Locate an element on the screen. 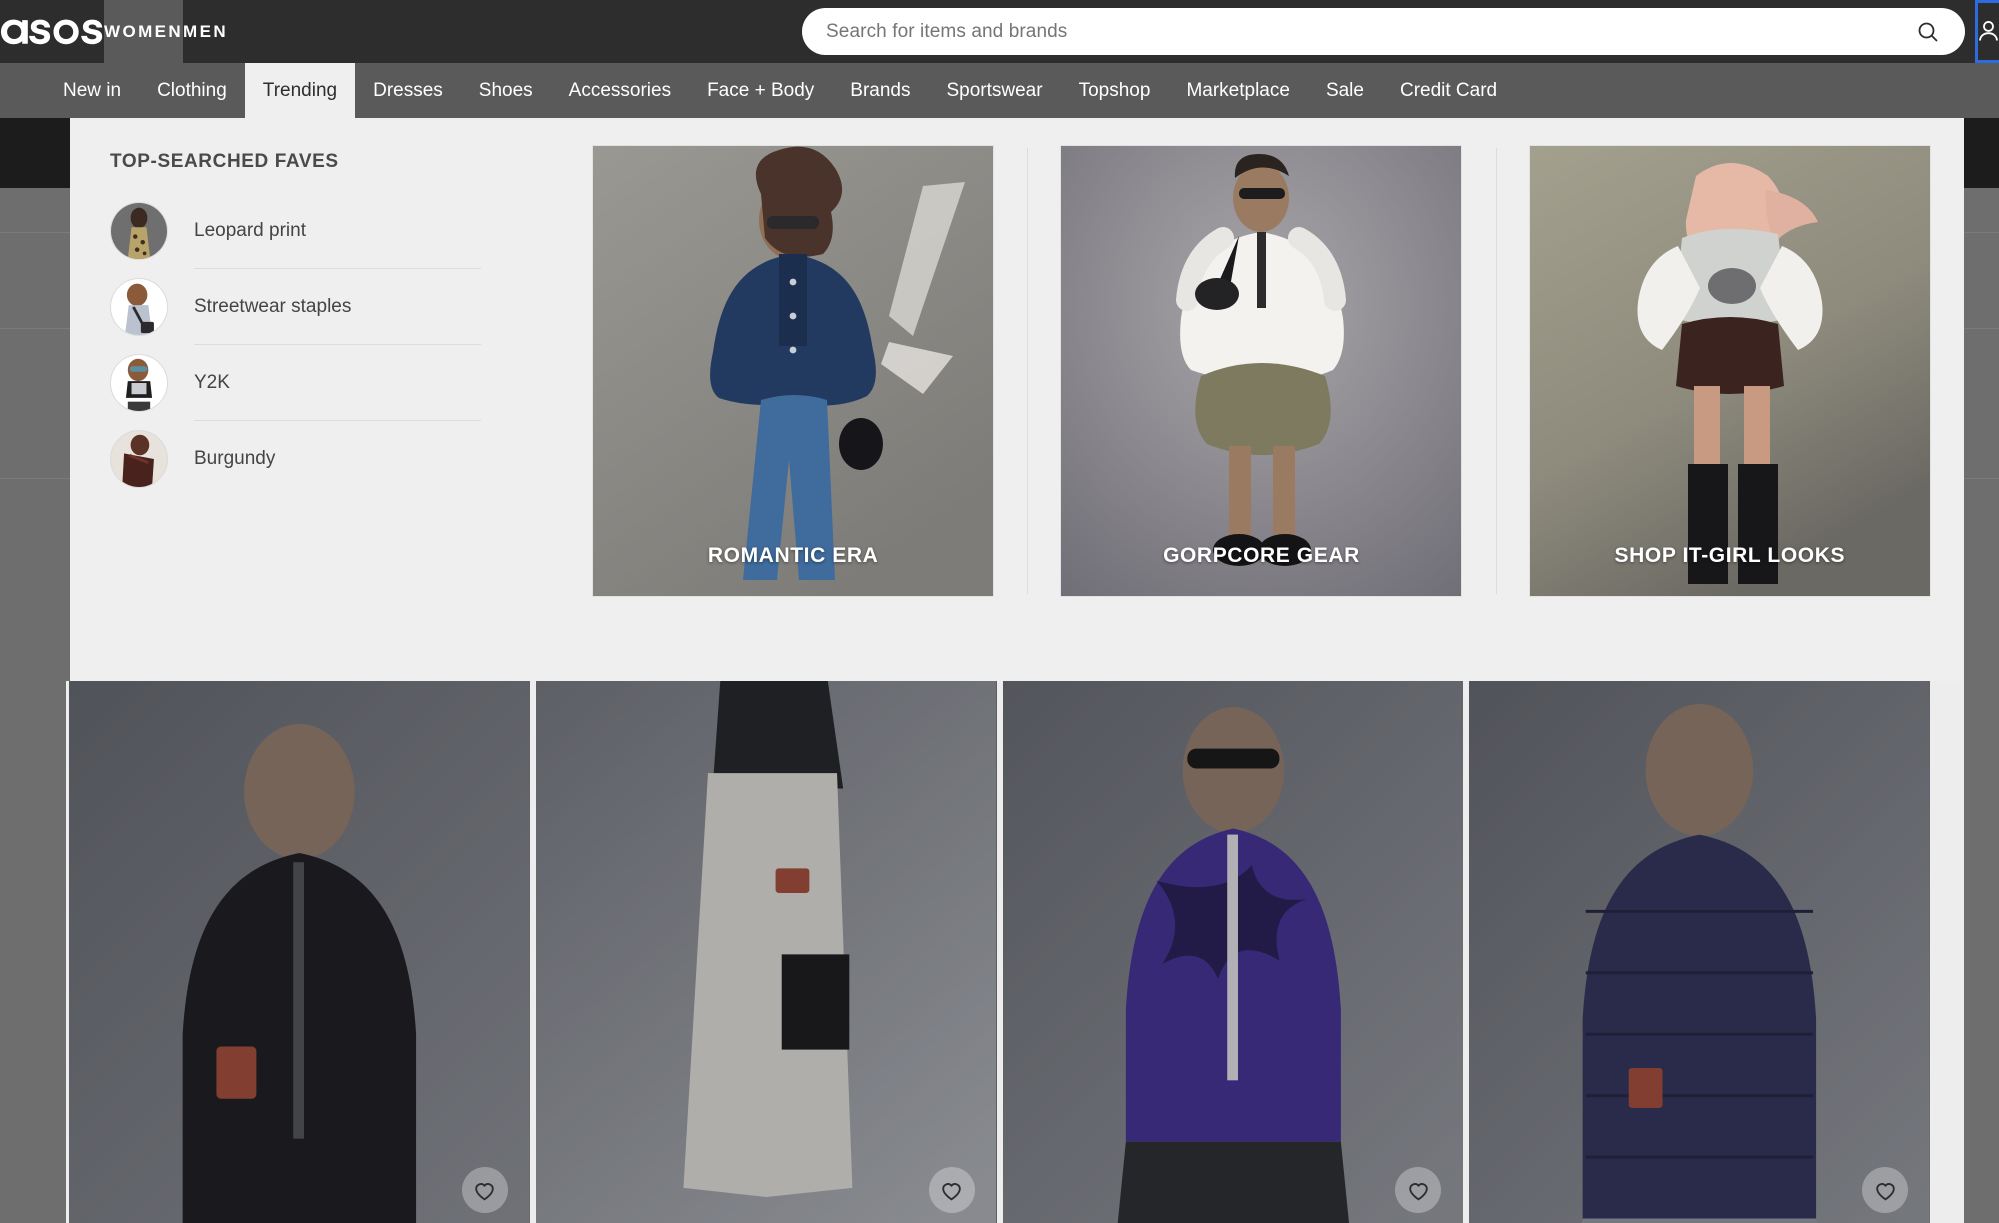 This screenshot has height=1223, width=1999. subnav-label: Brands is located at coordinates (880, 90).